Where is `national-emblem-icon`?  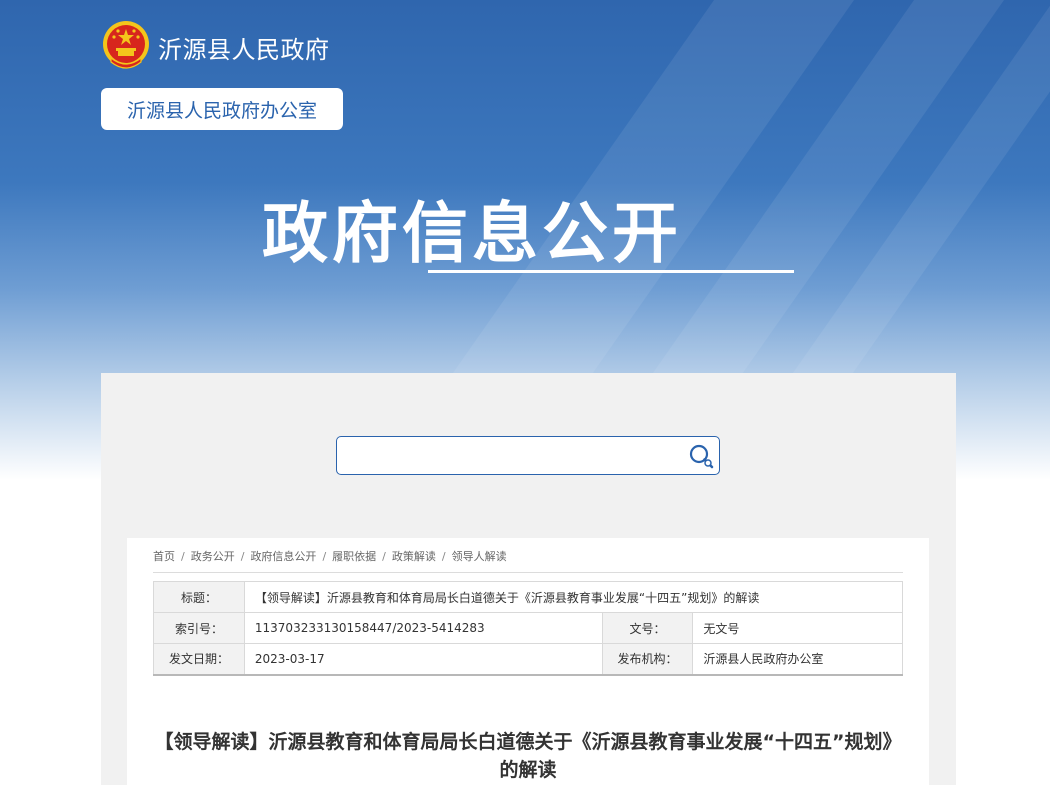 national-emblem-icon is located at coordinates (126, 46).